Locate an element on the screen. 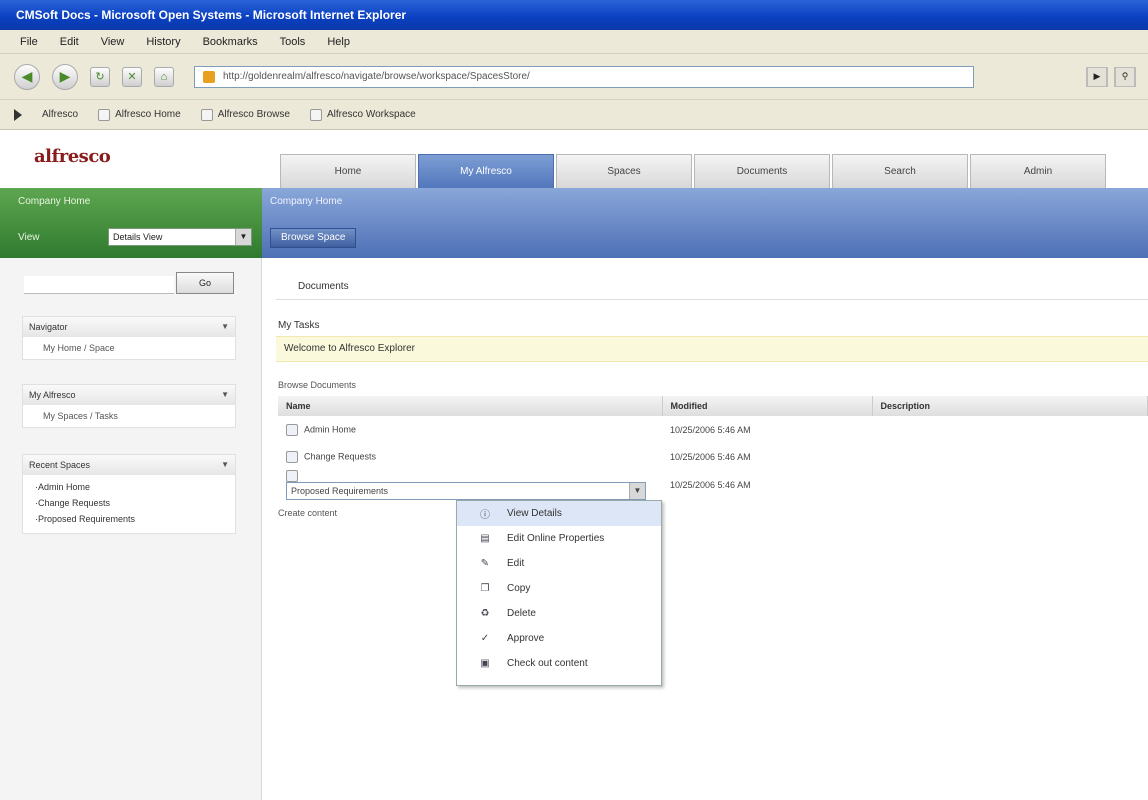 The height and width of the screenshot is (800, 1148). panel-title: Navigator is located at coordinates (48, 327).